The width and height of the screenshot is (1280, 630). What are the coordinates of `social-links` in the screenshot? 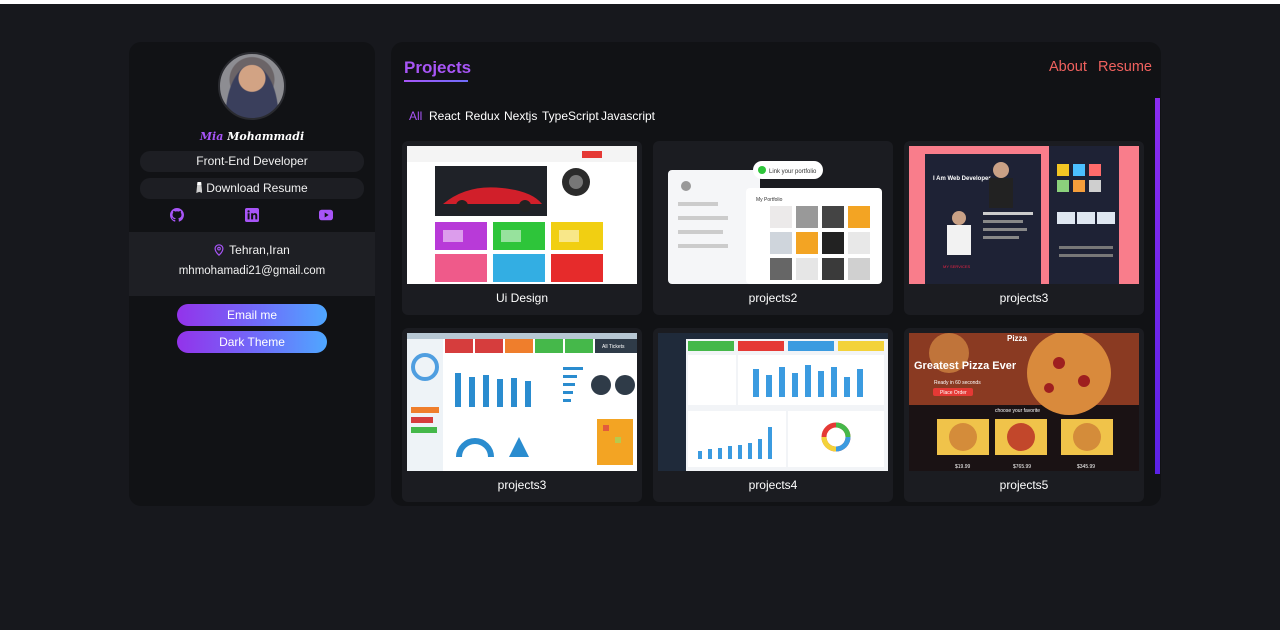 It's located at (252, 216).